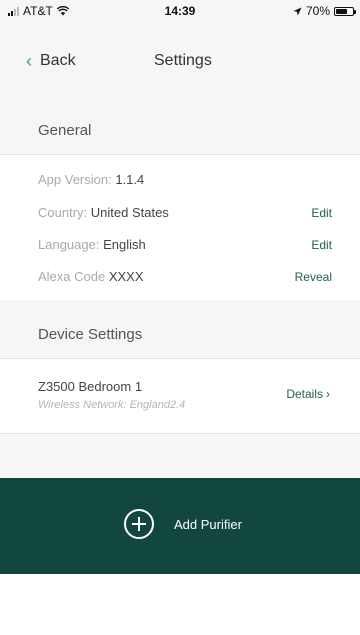 The height and width of the screenshot is (635, 360). I want to click on reveal-alexa-code-button: Reveal, so click(313, 277).